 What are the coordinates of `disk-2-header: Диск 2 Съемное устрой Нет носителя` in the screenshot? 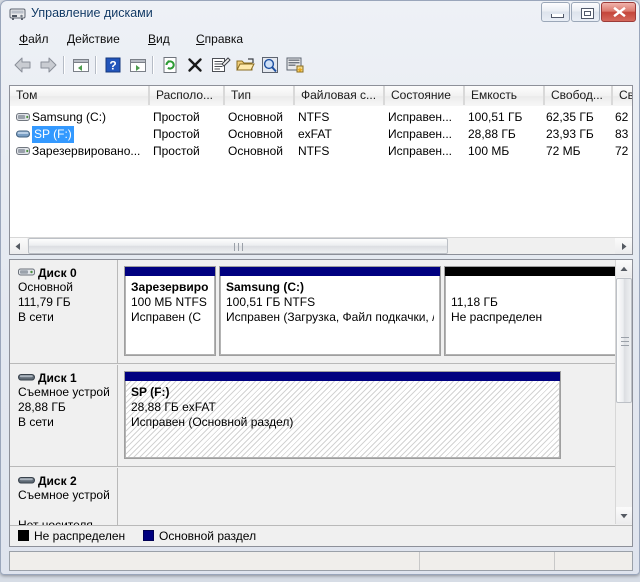 It's located at (64, 500).